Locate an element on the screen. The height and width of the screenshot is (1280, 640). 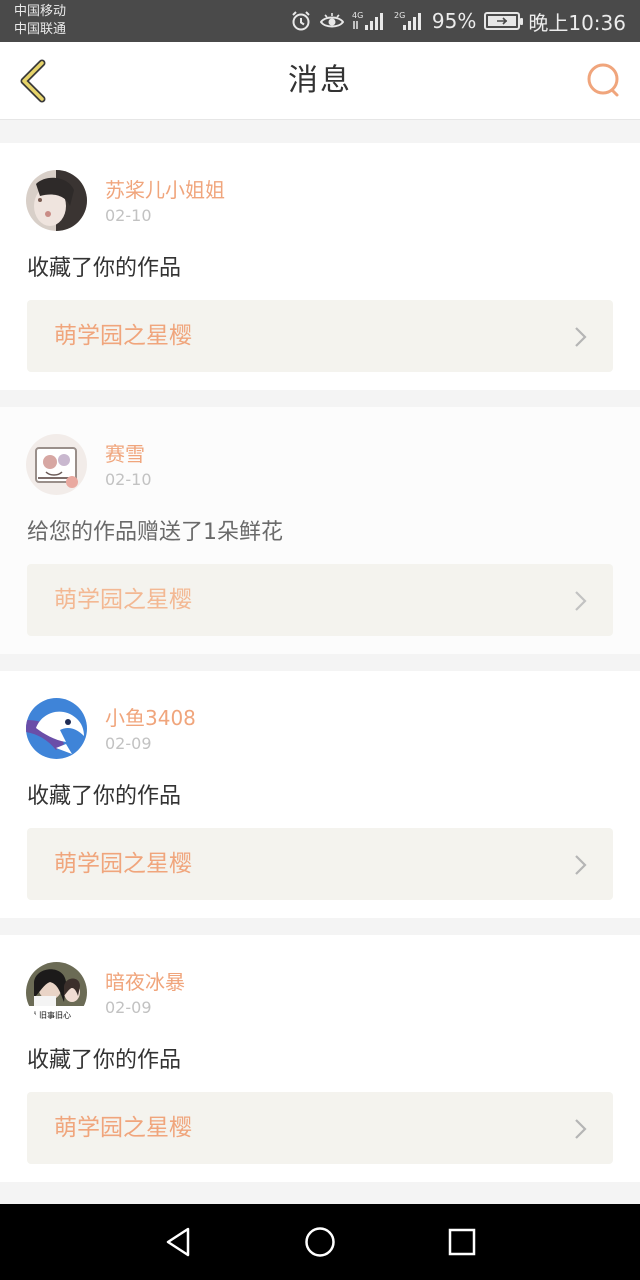
system-back-button is located at coordinates (178, 1242).